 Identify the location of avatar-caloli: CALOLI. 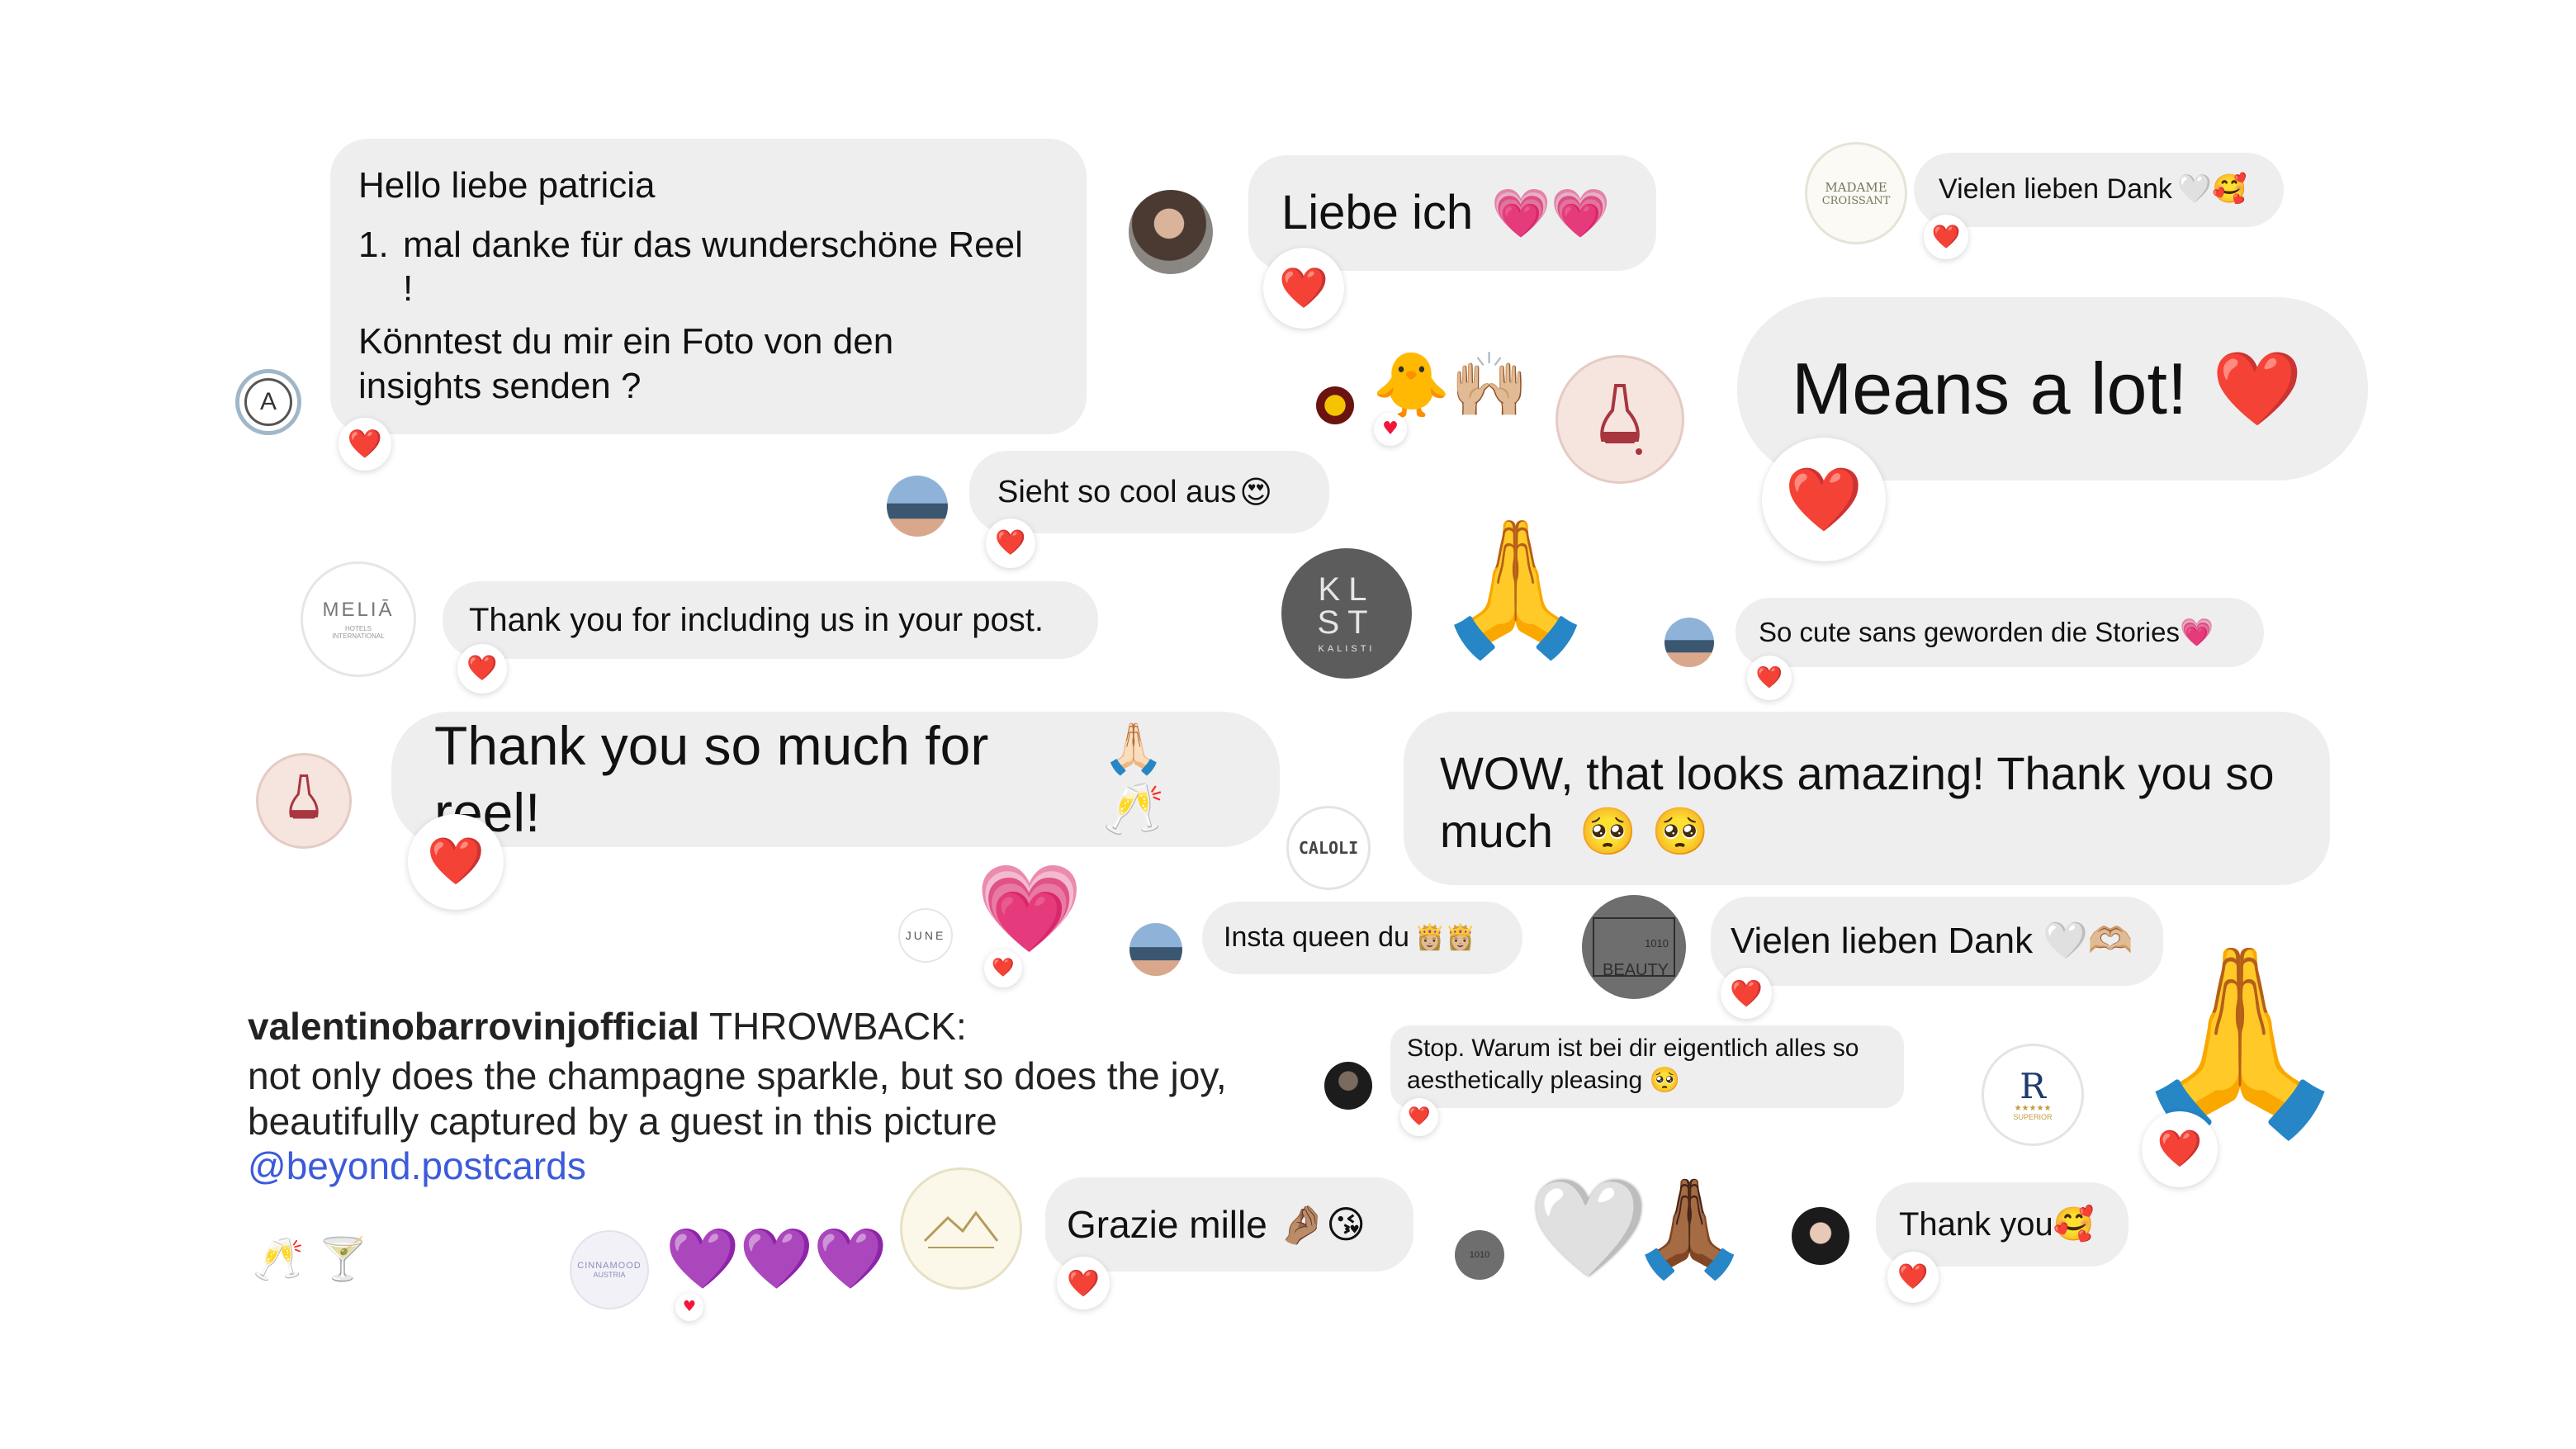
(1328, 848).